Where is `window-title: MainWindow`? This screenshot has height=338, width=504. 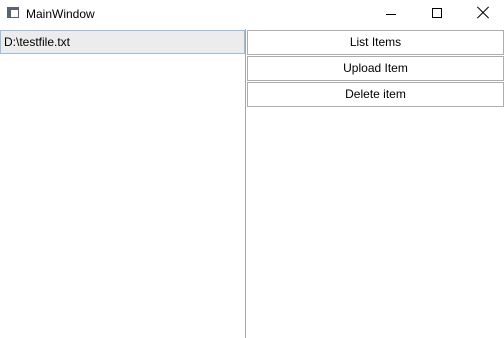 window-title: MainWindow is located at coordinates (60, 14).